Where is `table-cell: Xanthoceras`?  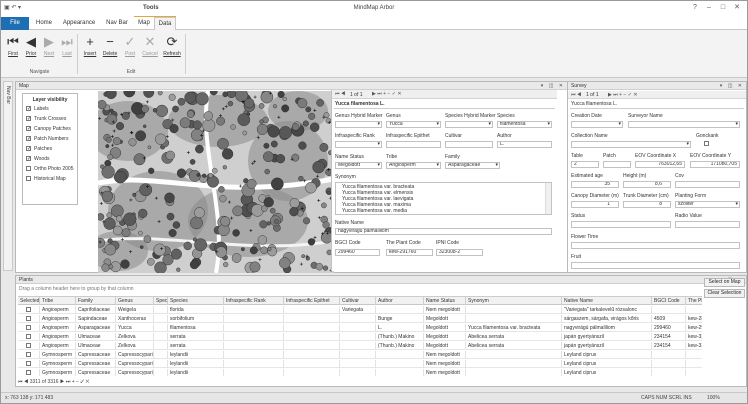 table-cell: Xanthoceras is located at coordinates (135, 319).